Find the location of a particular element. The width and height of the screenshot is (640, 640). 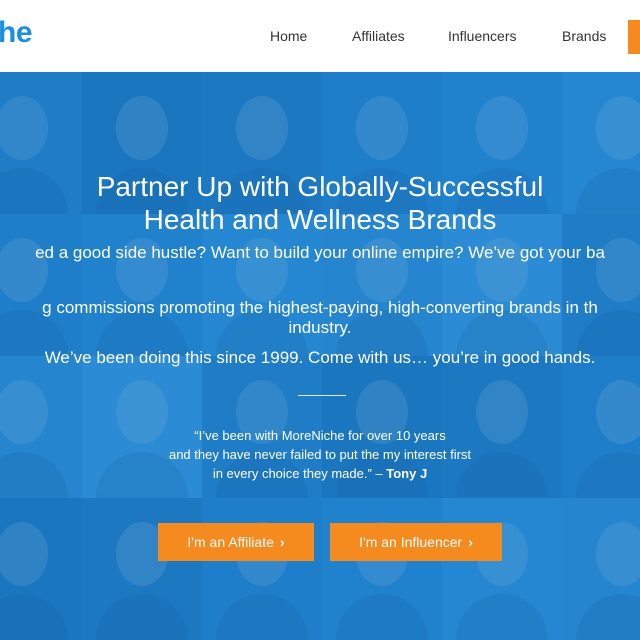

quote-line-3-text: in every choice they made.” is located at coordinates (292, 473).